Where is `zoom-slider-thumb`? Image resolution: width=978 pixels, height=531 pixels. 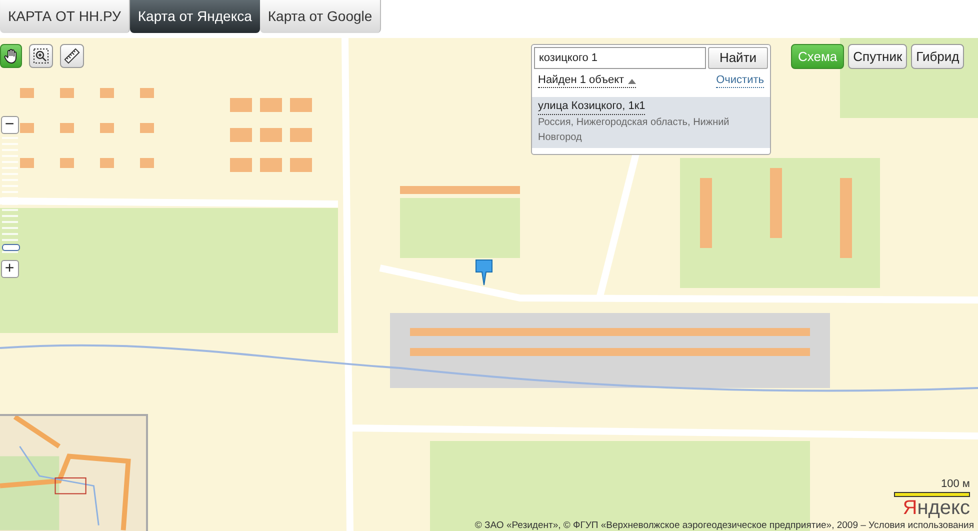
zoom-slider-thumb is located at coordinates (11, 248).